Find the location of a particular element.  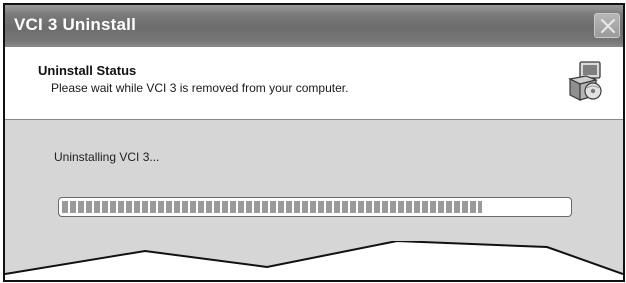

installer-icon is located at coordinates (586, 81).